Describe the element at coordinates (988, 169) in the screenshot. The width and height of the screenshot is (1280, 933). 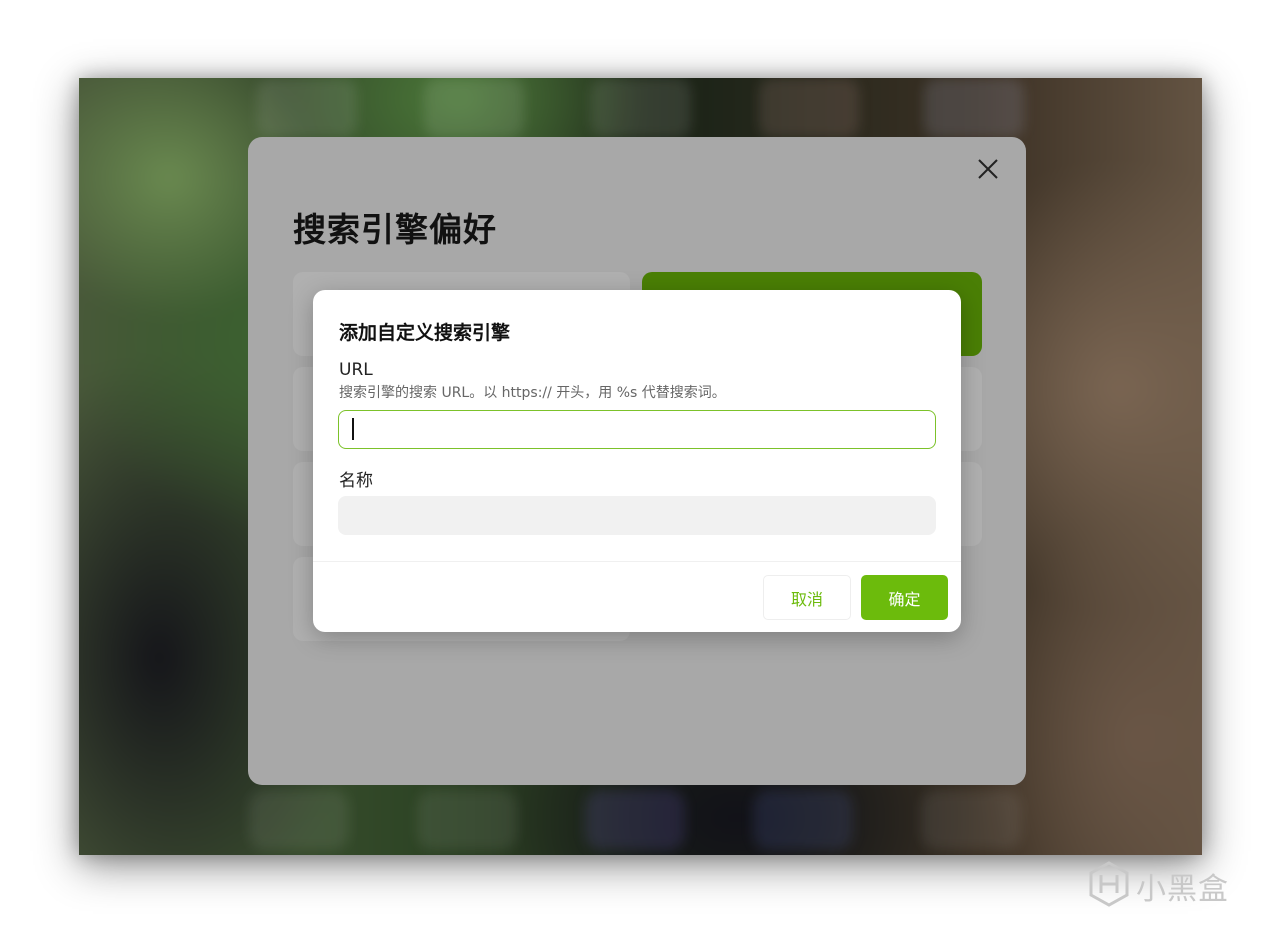
I see `close-icon` at that location.